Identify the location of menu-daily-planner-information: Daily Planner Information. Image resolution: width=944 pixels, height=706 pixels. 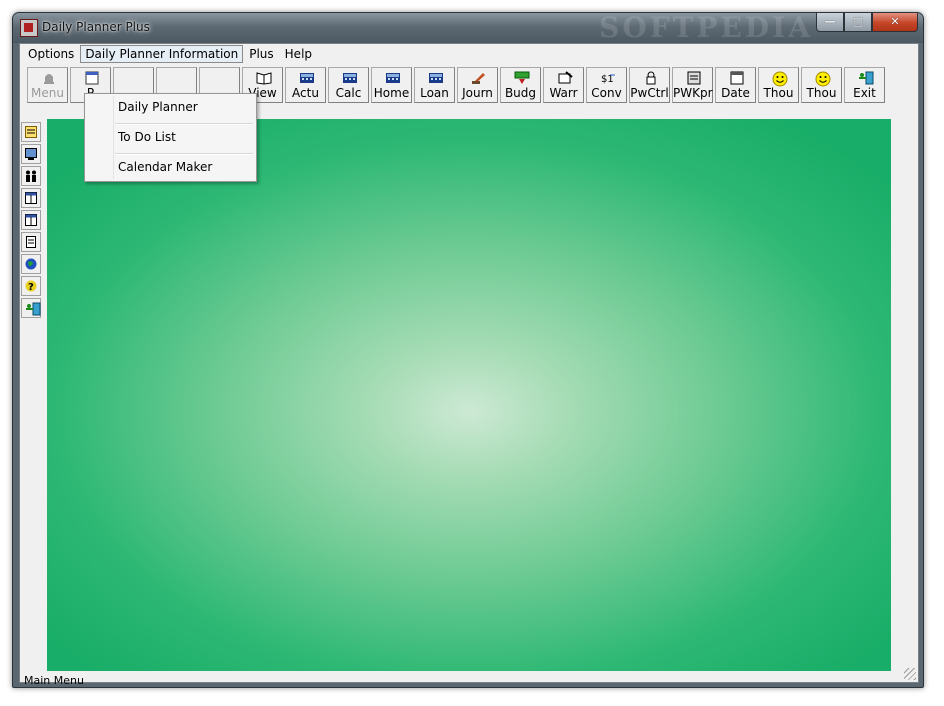
(162, 54).